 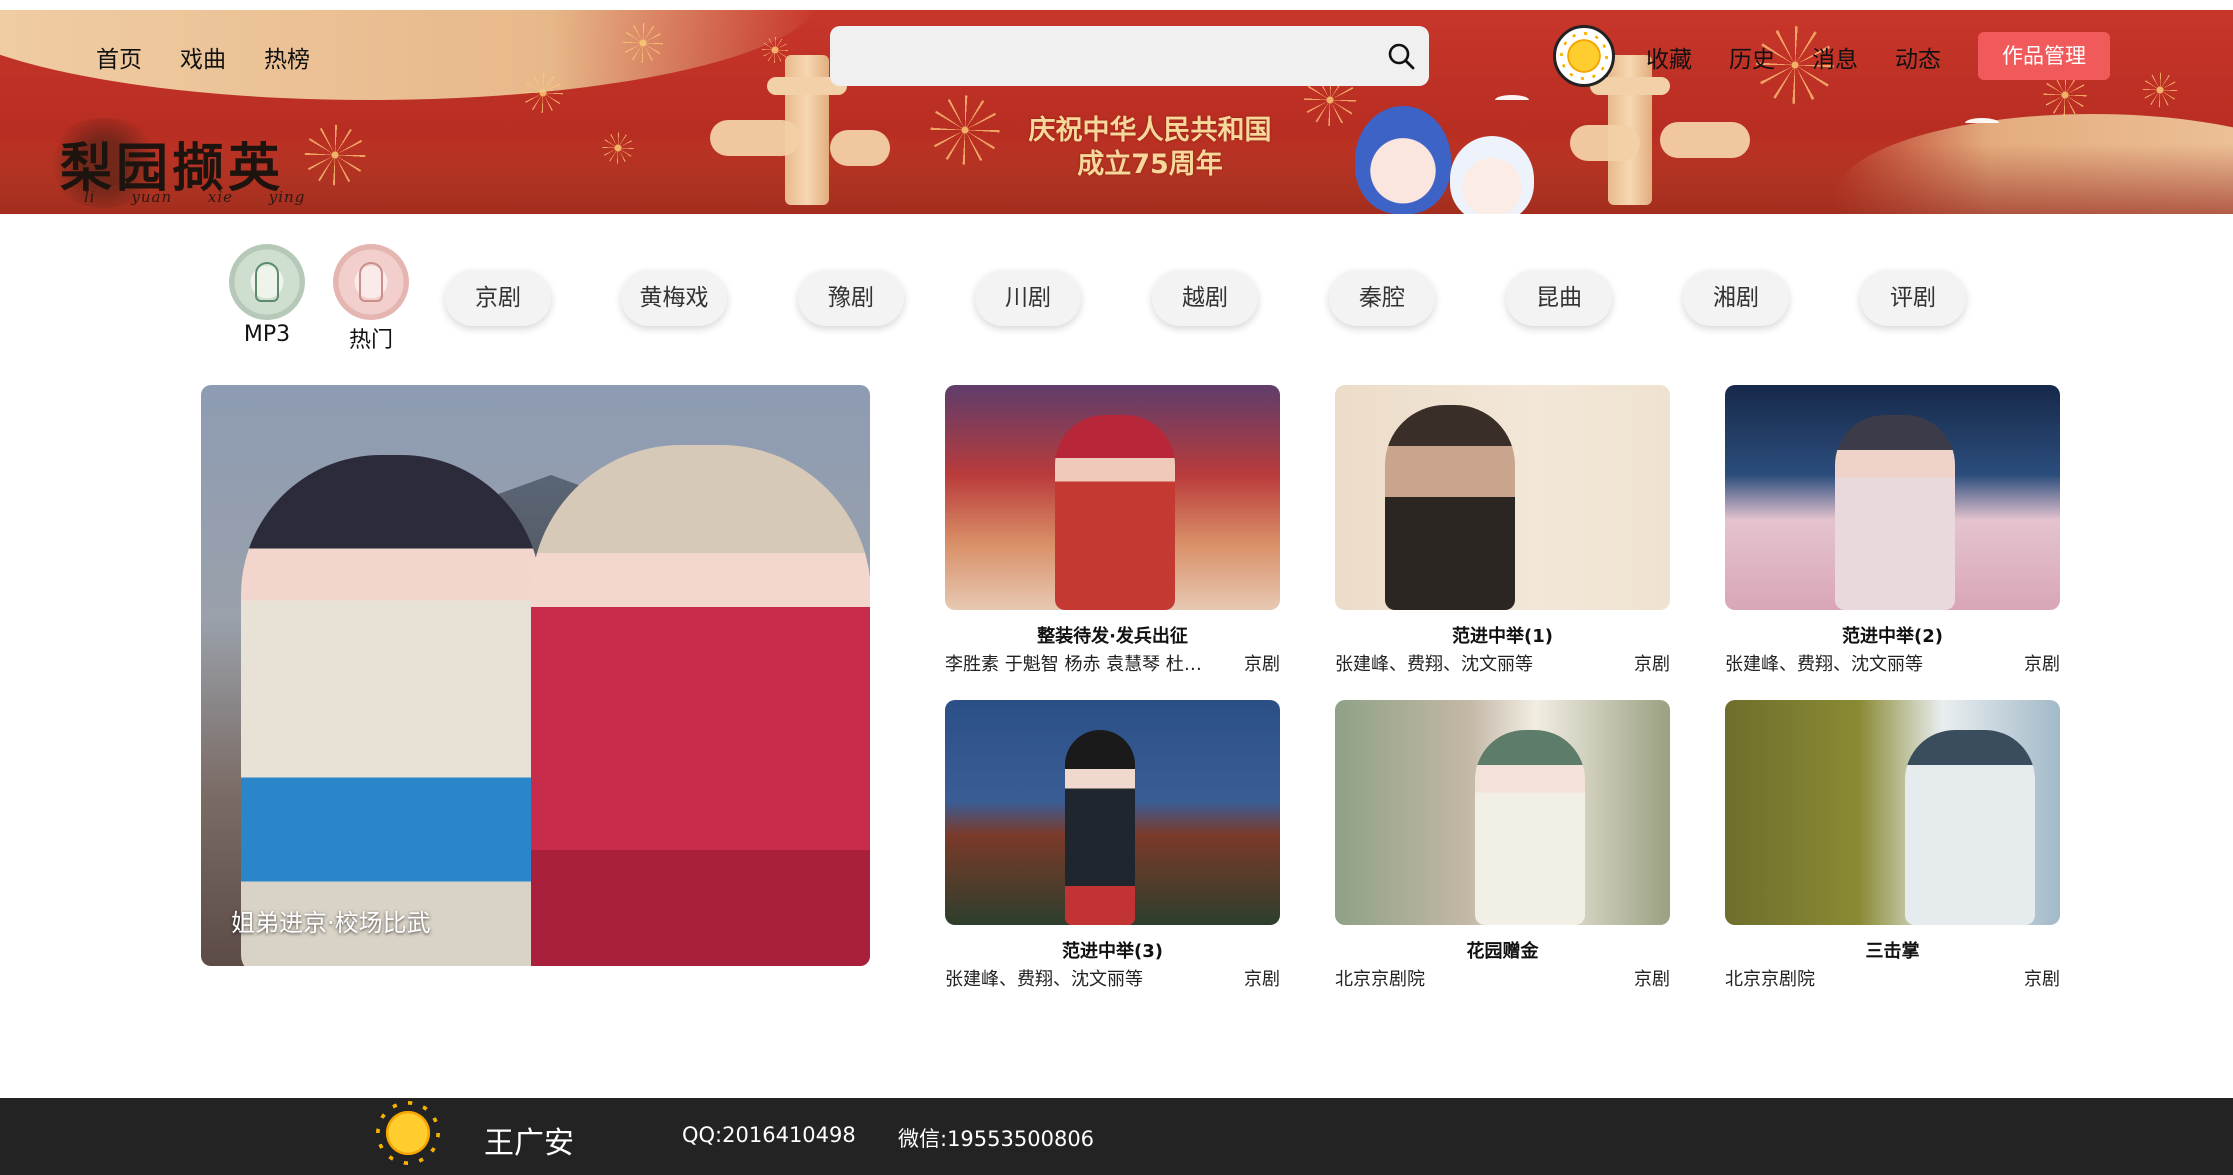 I want to click on nav-messages: 消息, so click(x=1835, y=57).